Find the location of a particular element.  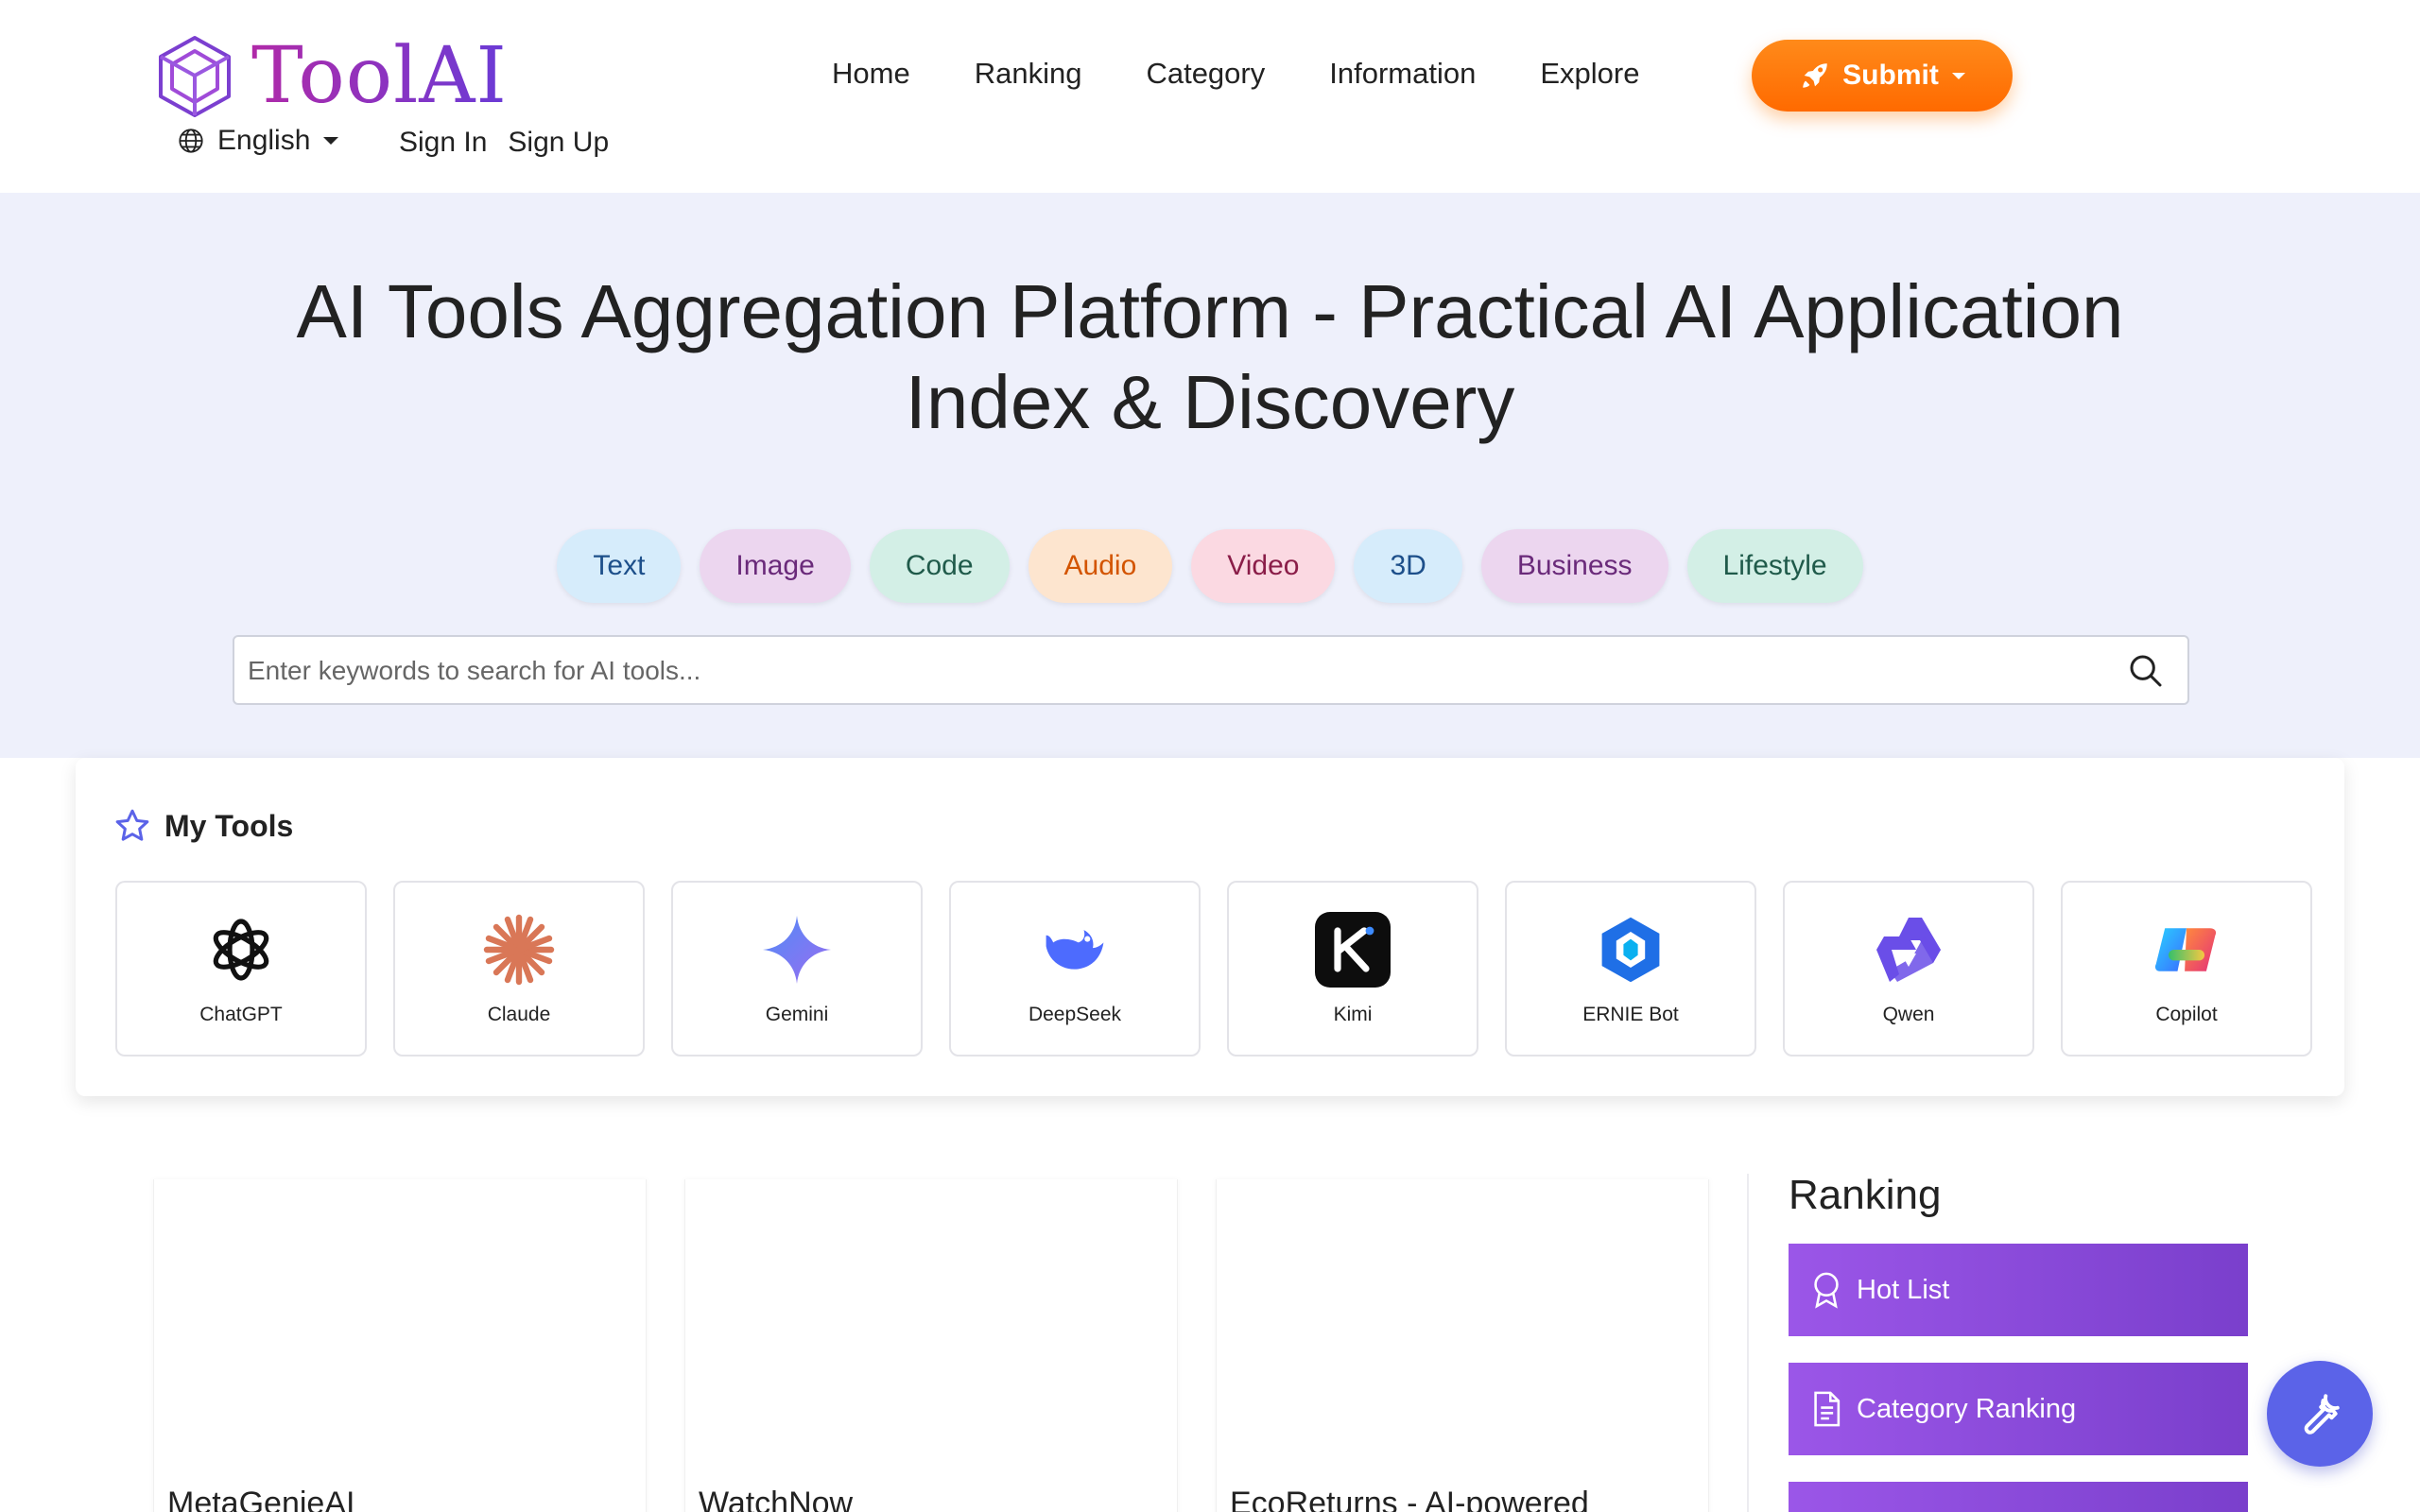

ernie-icon is located at coordinates (1630, 949).